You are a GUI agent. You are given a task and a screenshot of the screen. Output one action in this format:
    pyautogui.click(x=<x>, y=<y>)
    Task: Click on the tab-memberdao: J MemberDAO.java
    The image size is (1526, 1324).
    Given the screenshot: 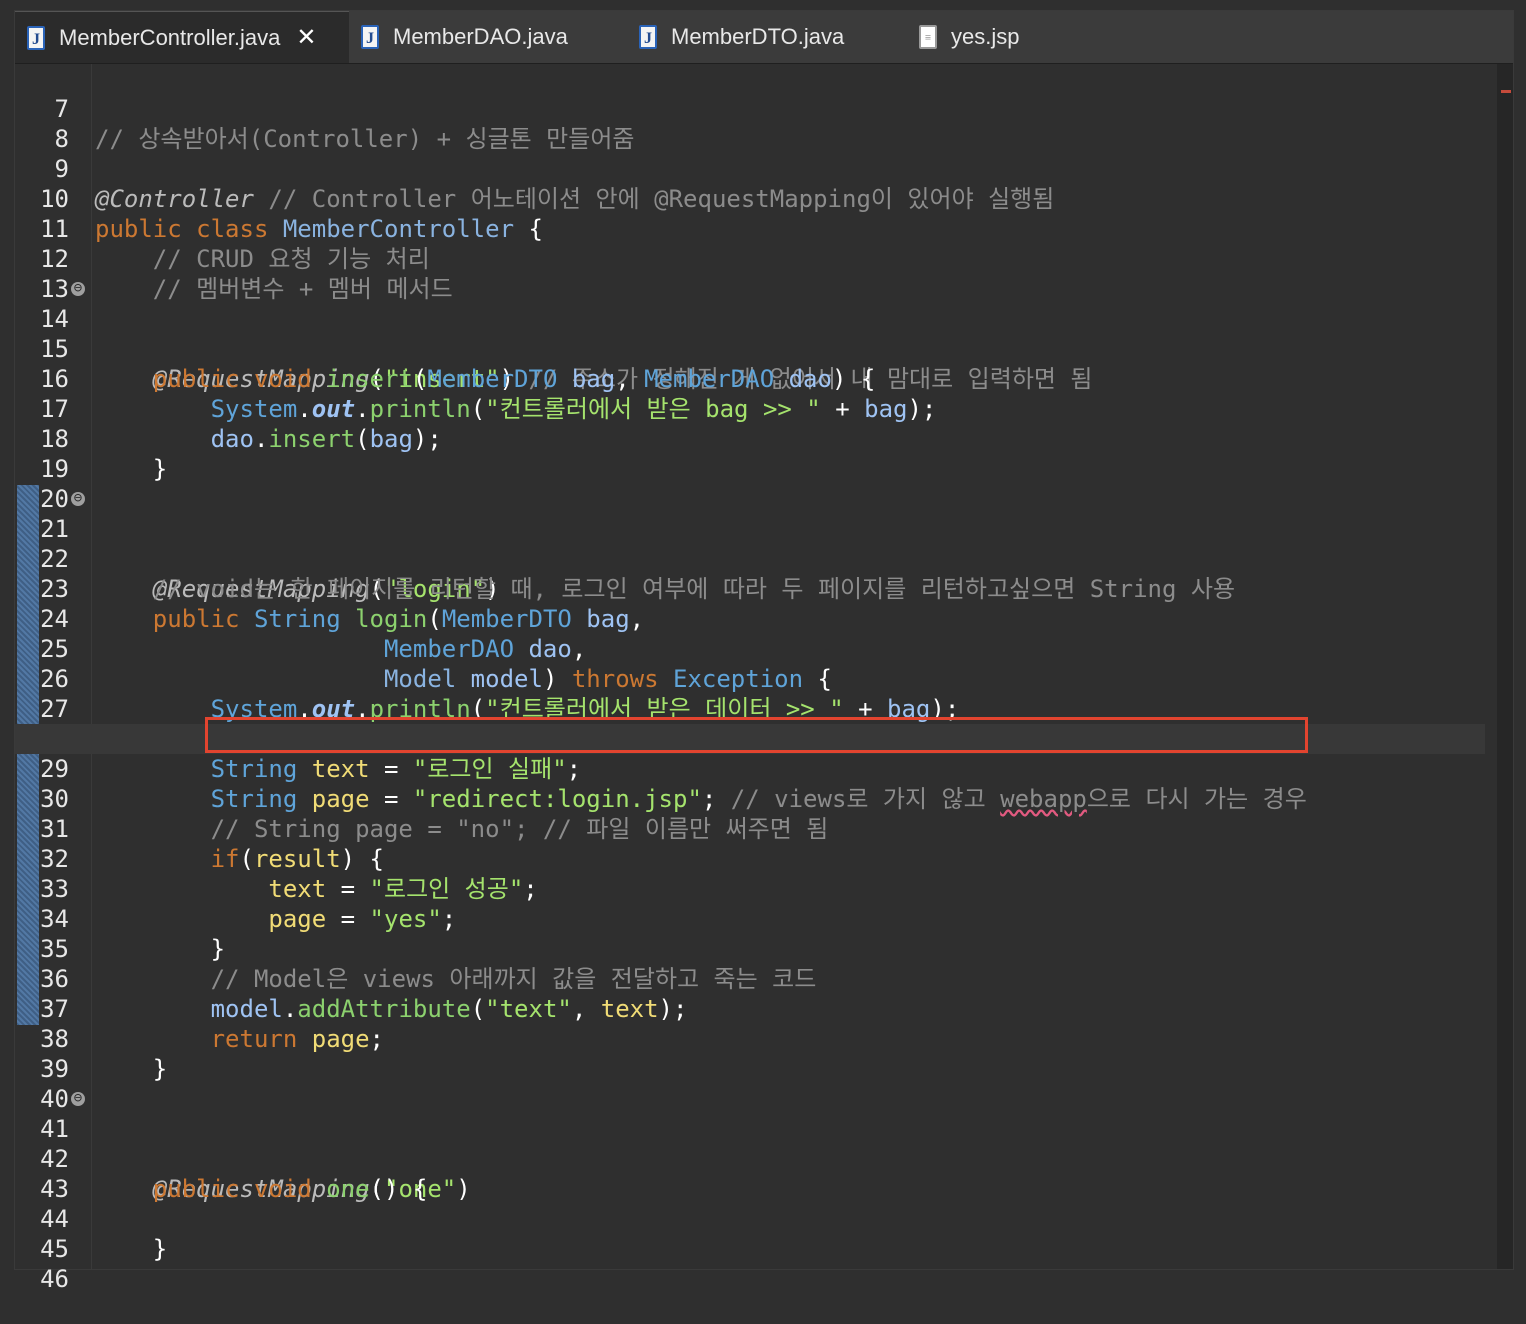 What is the action you would take?
    pyautogui.click(x=491, y=37)
    